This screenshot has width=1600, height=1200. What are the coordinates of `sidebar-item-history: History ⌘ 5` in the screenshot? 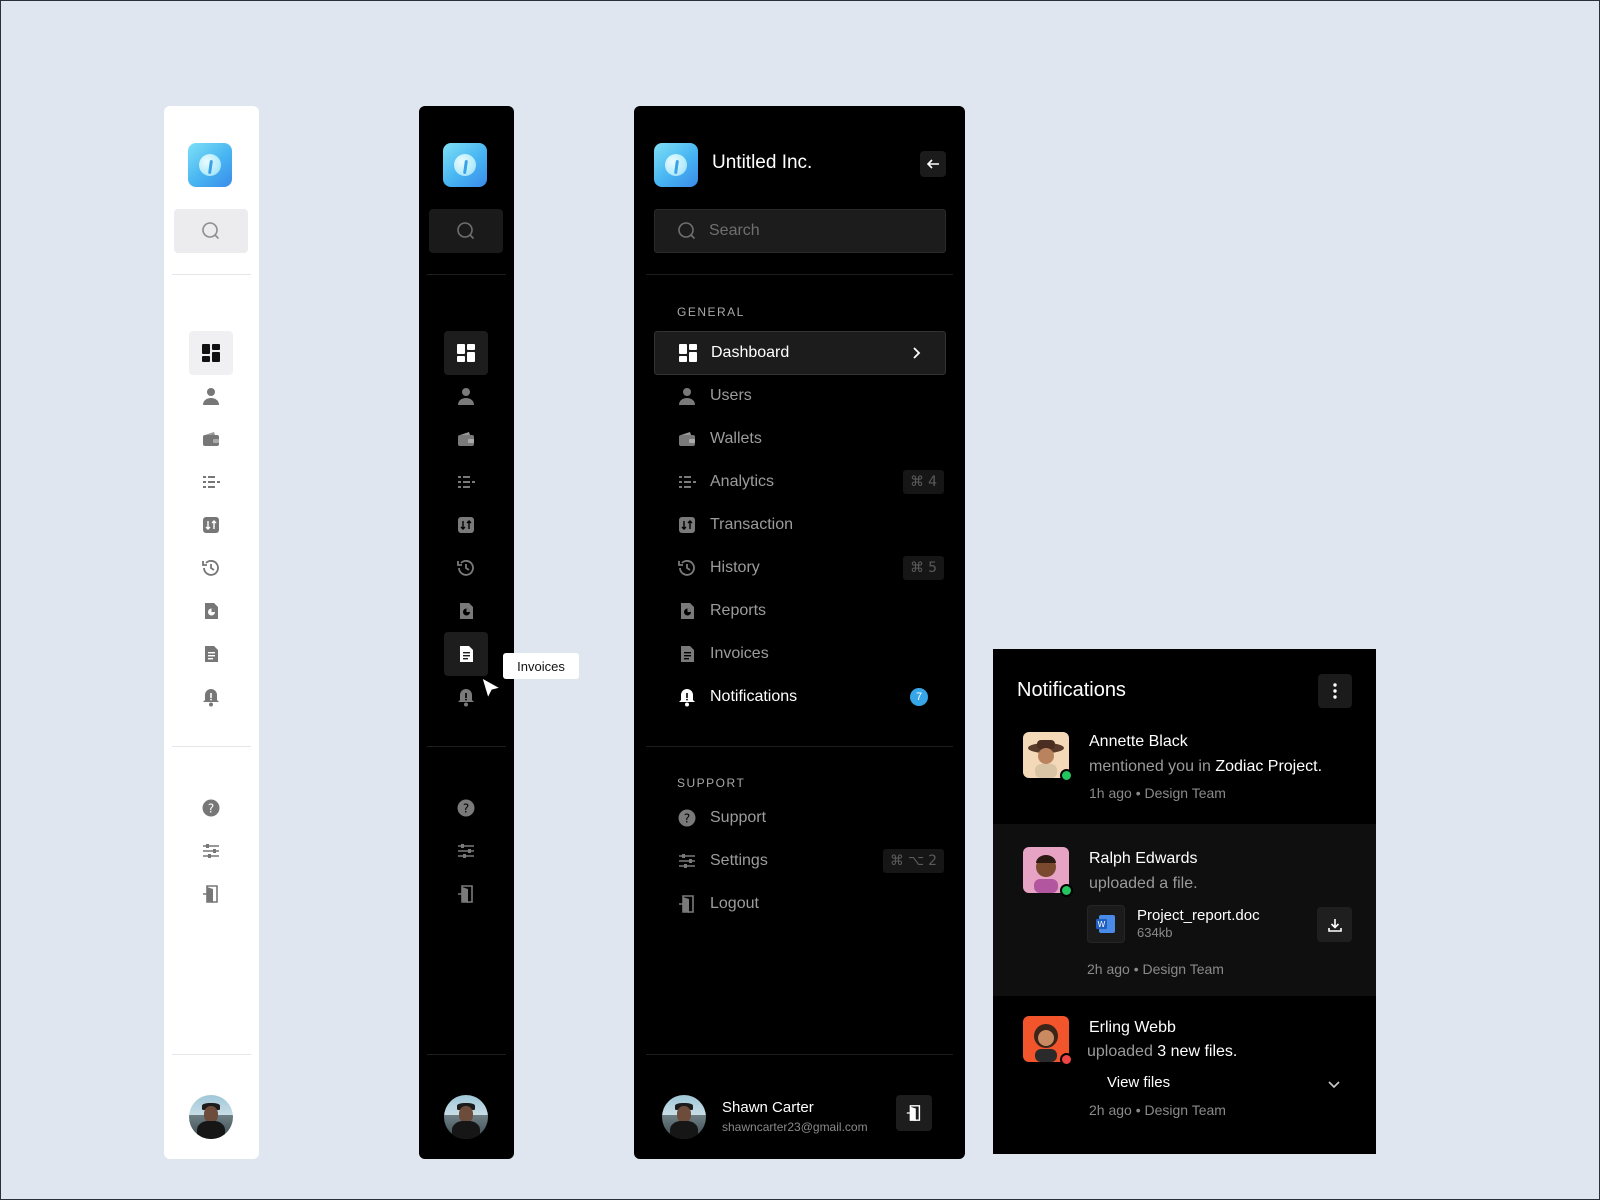 It's located at (800, 568).